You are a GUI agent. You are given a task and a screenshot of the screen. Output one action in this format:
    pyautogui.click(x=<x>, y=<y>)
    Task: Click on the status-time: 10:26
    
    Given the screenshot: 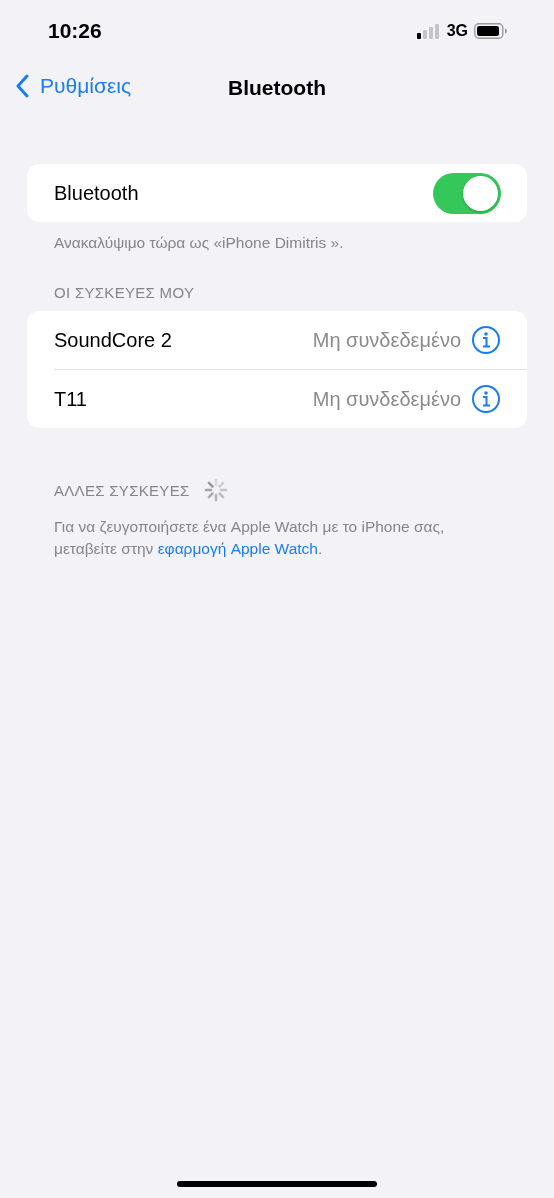 What is the action you would take?
    pyautogui.click(x=75, y=31)
    